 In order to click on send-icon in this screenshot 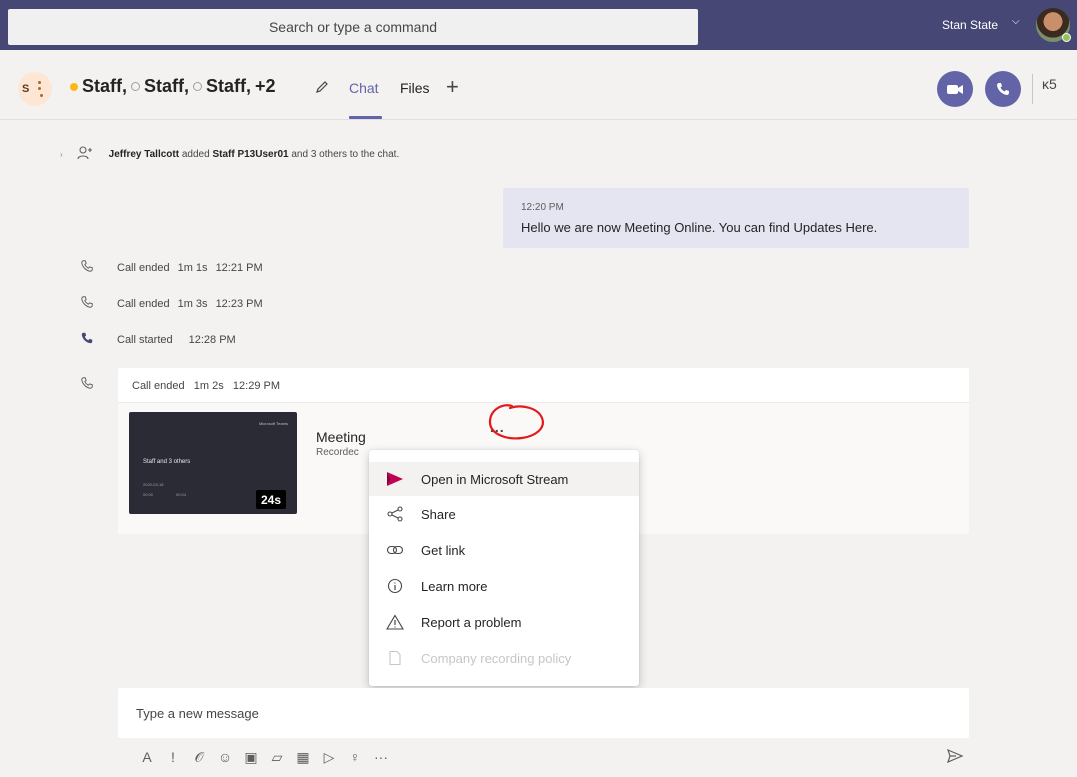, I will do `click(955, 758)`.